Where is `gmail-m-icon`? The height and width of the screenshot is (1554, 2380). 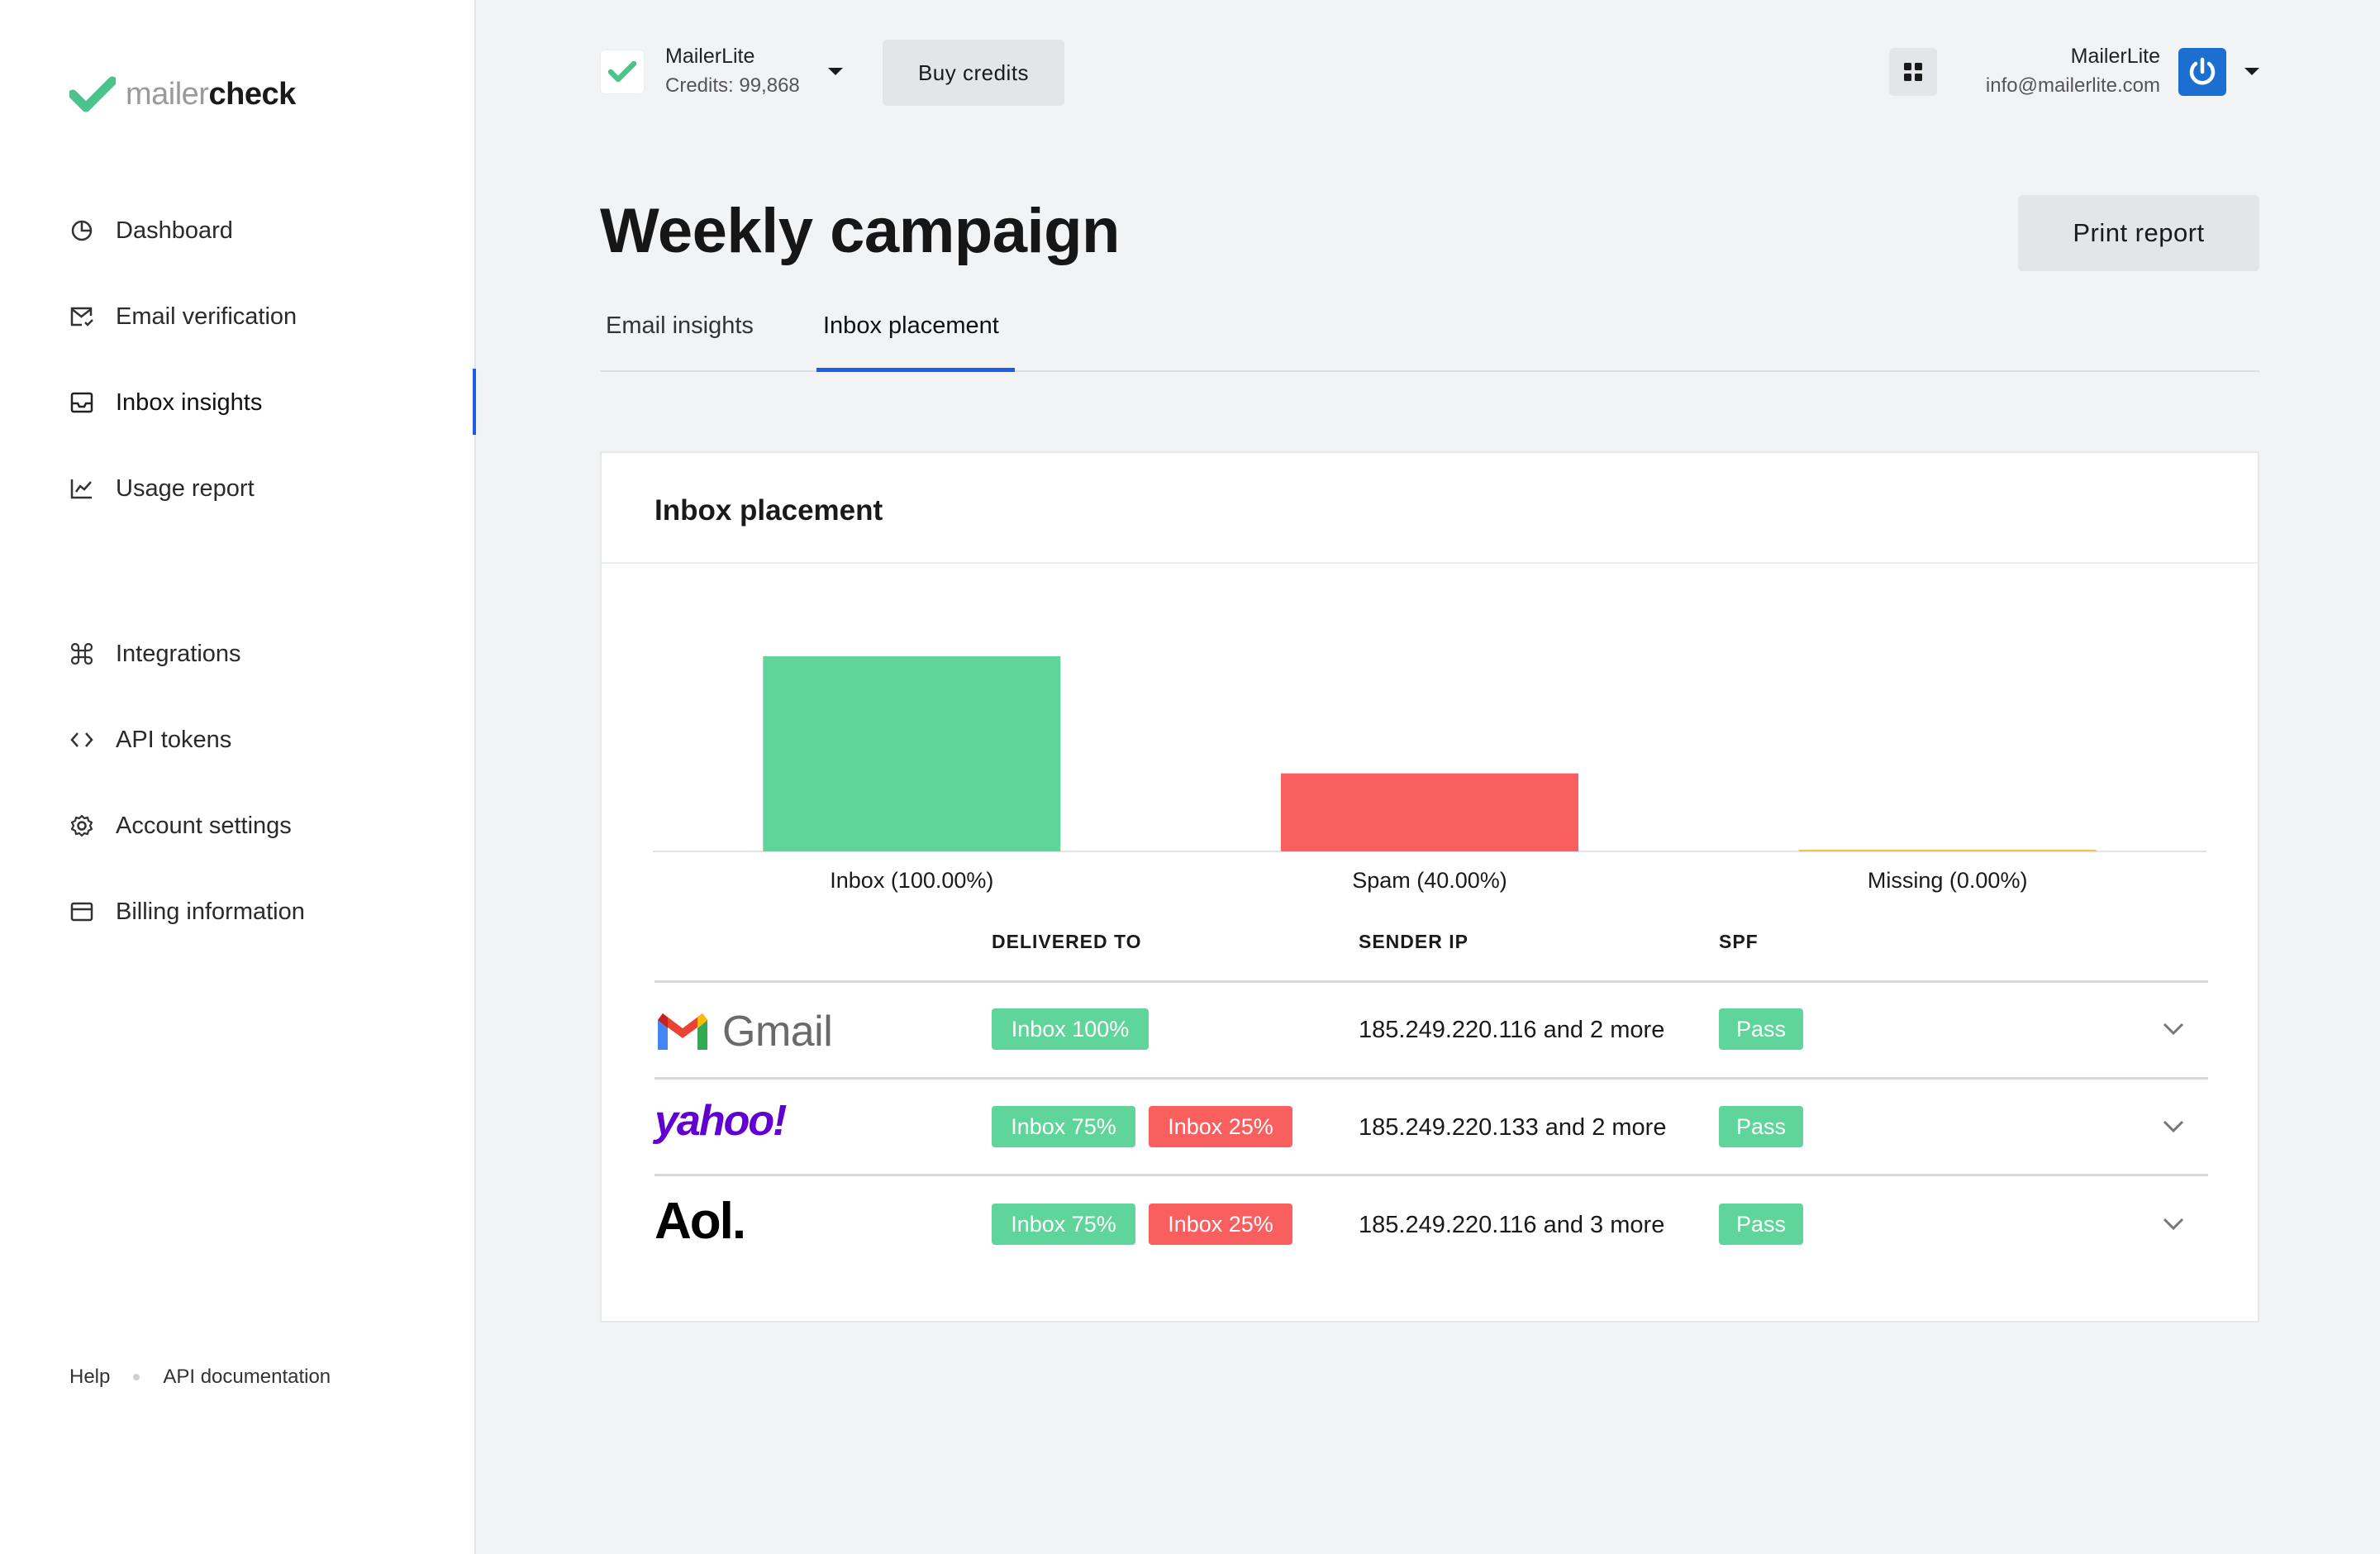
gmail-m-icon is located at coordinates (682, 1031).